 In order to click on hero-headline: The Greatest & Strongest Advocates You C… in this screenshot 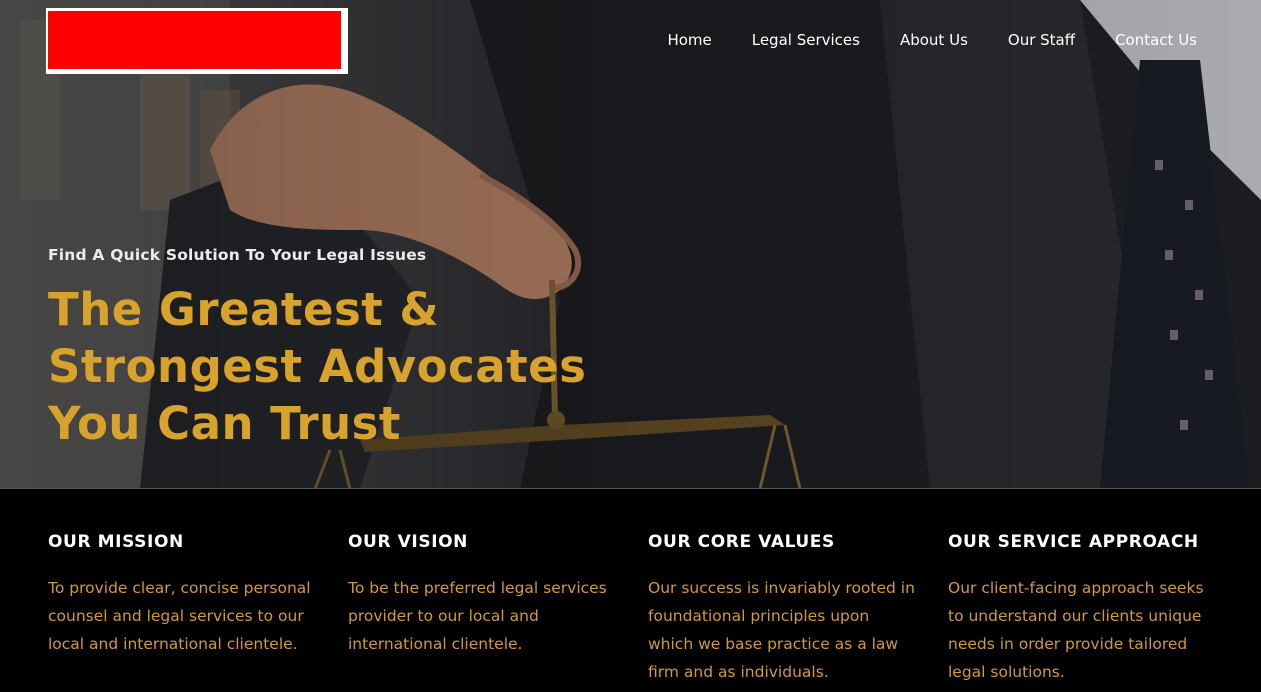, I will do `click(317, 366)`.